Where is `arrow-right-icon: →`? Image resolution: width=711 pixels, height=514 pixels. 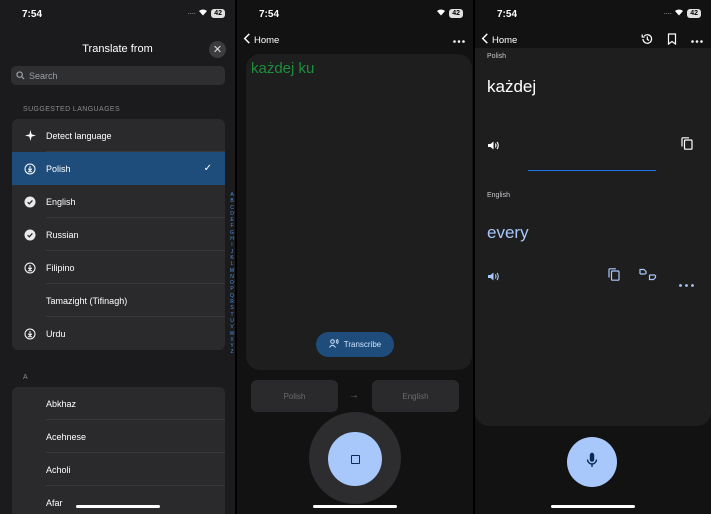 arrow-right-icon: → is located at coordinates (354, 395).